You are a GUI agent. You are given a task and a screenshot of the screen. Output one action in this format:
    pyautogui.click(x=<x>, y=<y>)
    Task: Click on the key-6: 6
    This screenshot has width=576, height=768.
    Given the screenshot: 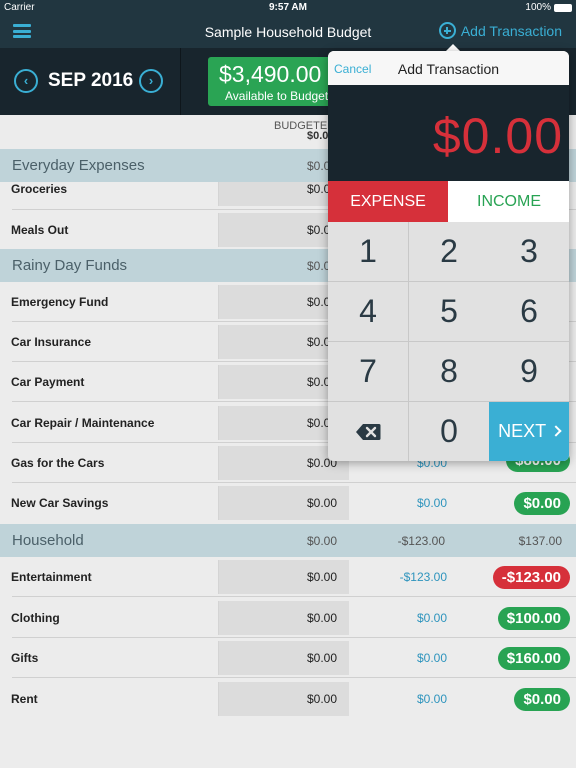 What is the action you would take?
    pyautogui.click(x=529, y=311)
    